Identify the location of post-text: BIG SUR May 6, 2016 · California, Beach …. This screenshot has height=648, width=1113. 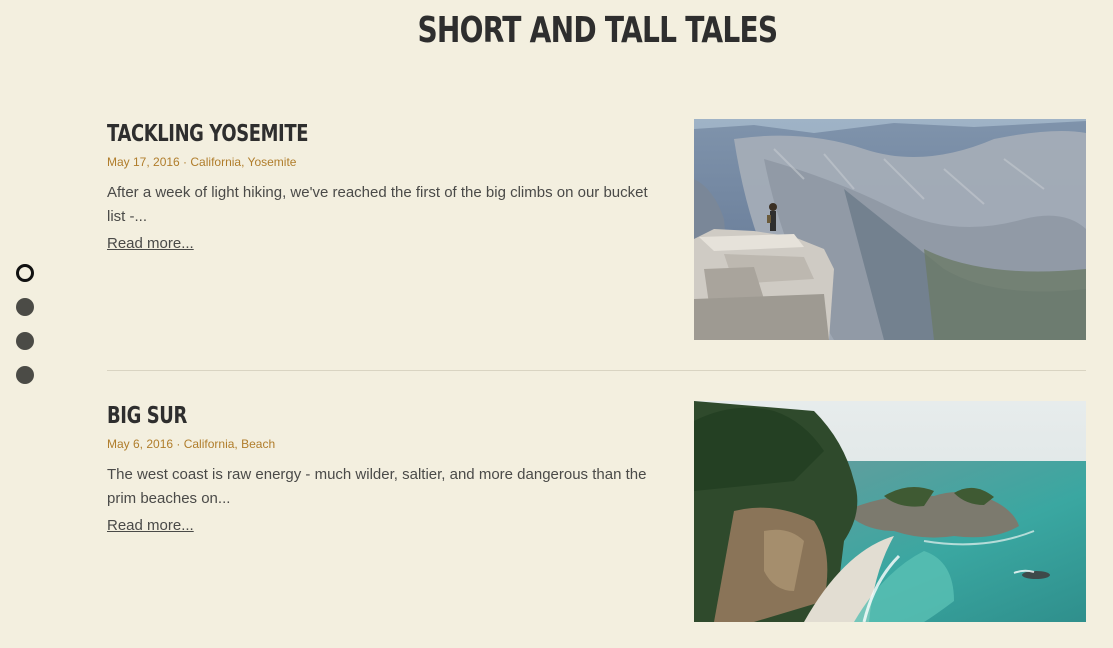
(387, 468).